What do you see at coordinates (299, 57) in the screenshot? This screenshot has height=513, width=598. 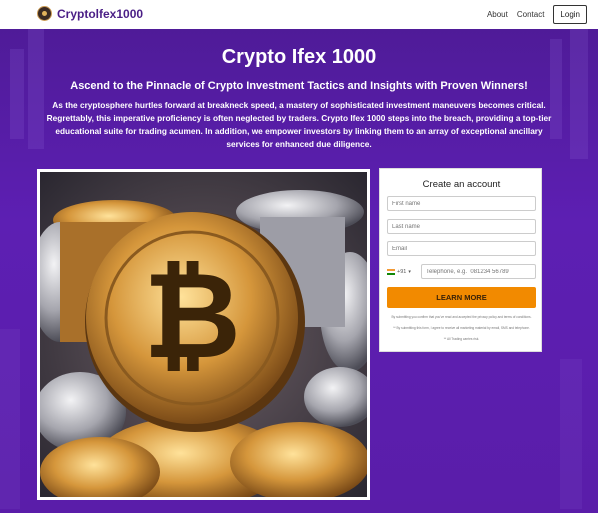 I see `page-title: Crypto Ifex 1000` at bounding box center [299, 57].